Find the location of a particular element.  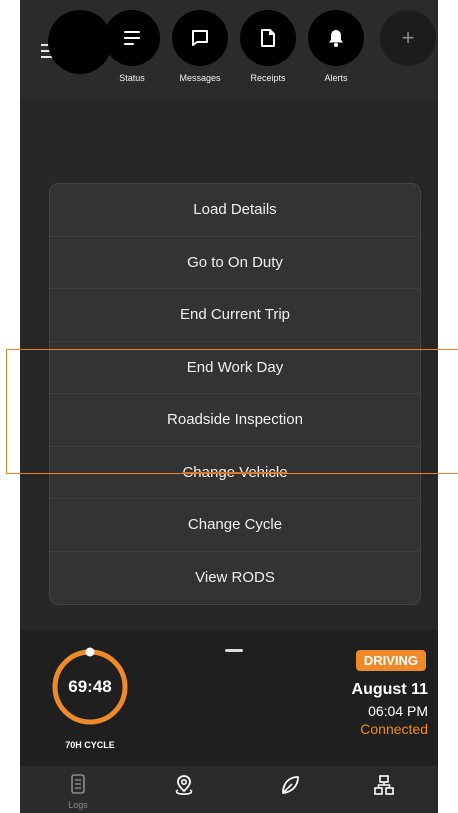

messages-button: Messages is located at coordinates (200, 46).